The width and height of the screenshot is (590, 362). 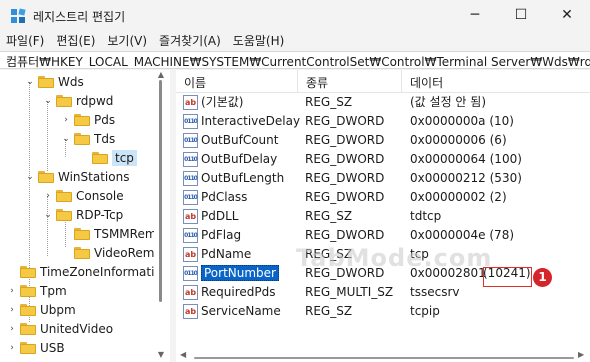 I want to click on column-header-type: 종류, so click(x=350, y=81).